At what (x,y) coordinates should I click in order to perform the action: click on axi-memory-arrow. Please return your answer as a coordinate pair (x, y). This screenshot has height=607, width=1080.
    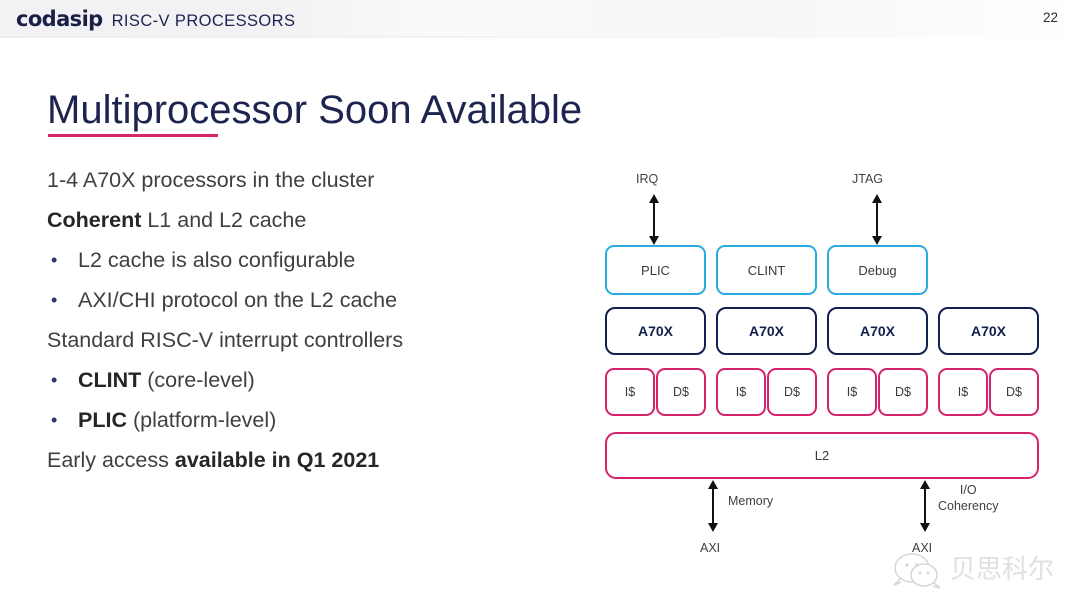
    Looking at the image, I should click on (713, 506).